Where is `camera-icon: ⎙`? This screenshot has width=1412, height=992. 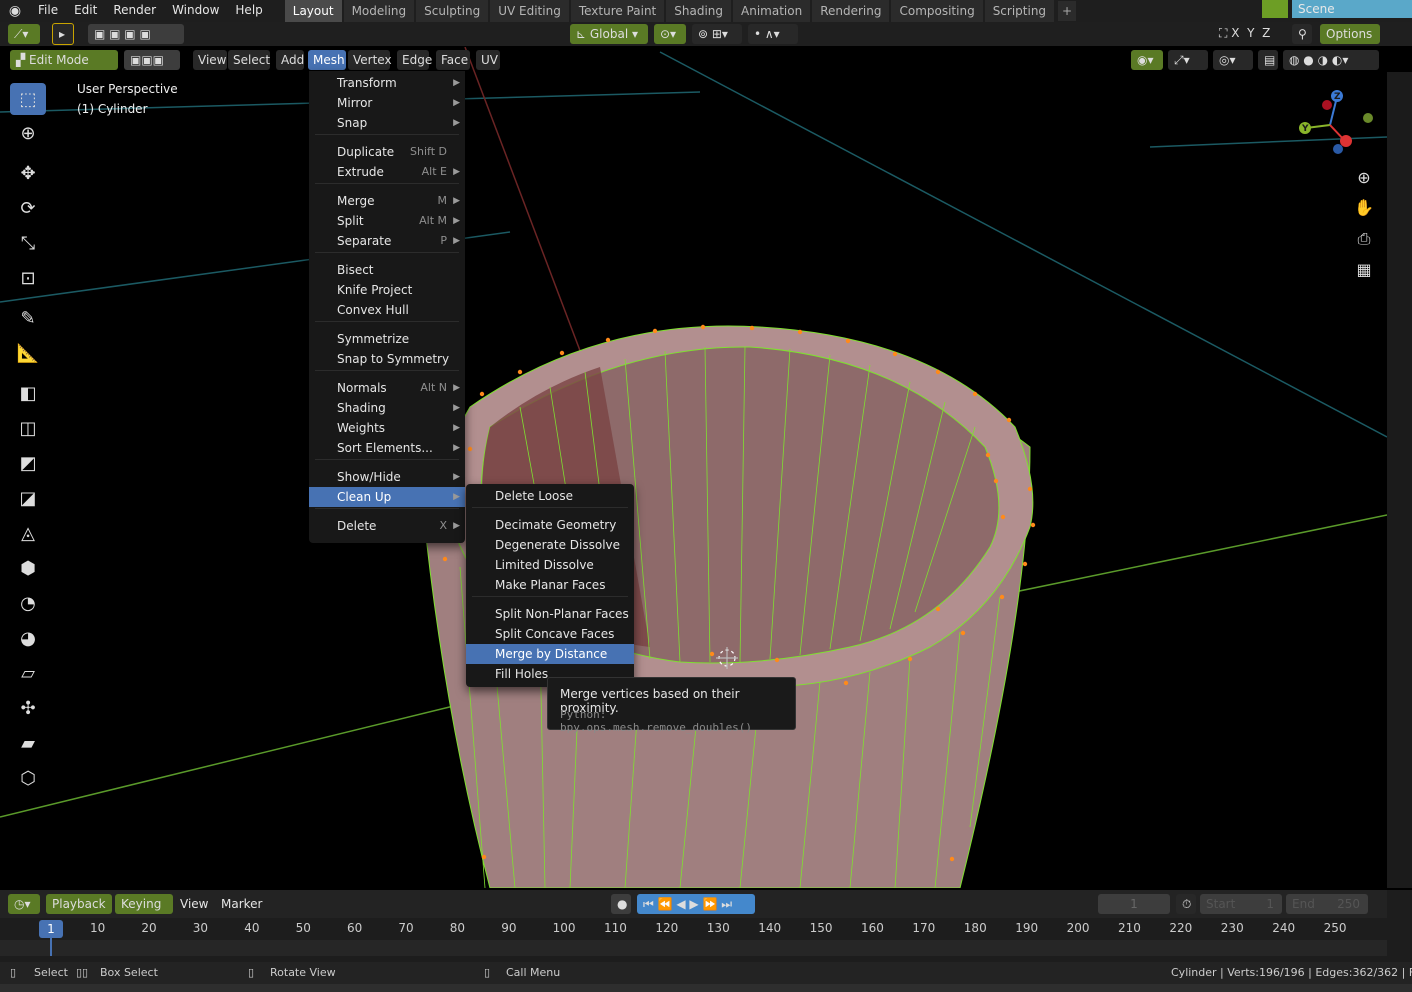
camera-icon: ⎙ is located at coordinates (1364, 239).